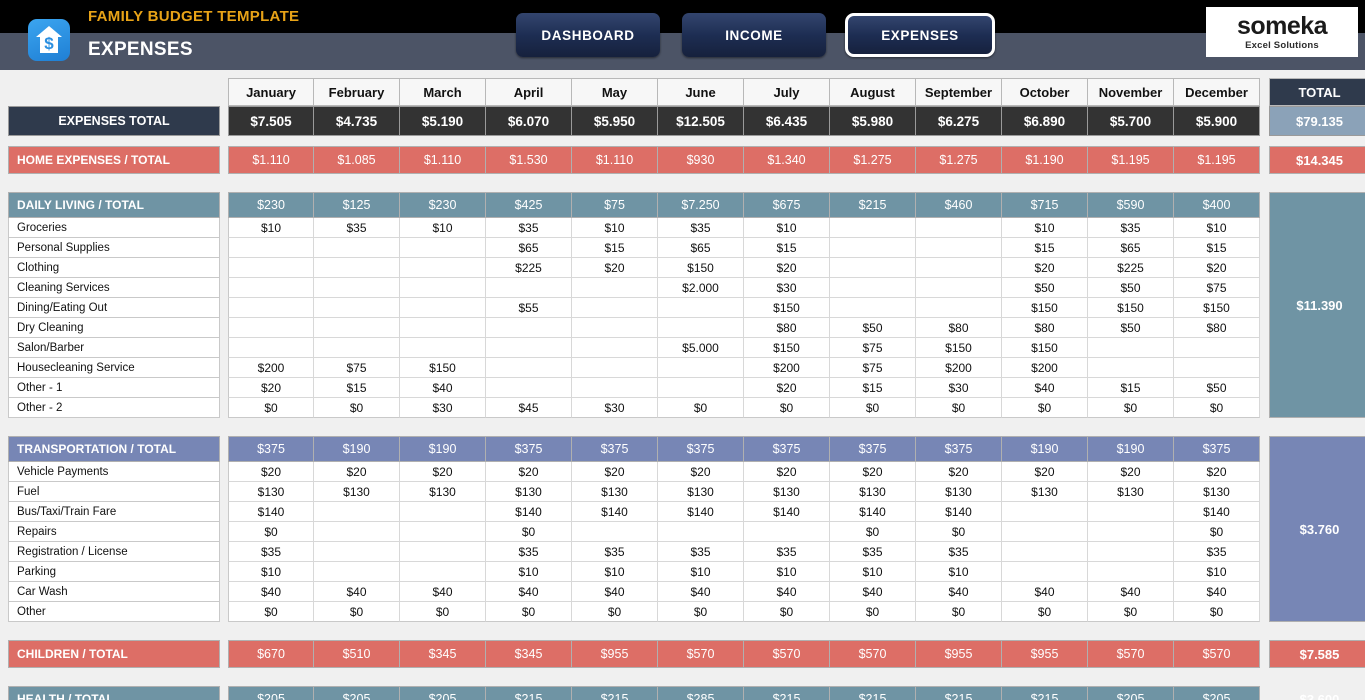  Describe the element at coordinates (1217, 512) in the screenshot. I see `cell-december: $140` at that location.